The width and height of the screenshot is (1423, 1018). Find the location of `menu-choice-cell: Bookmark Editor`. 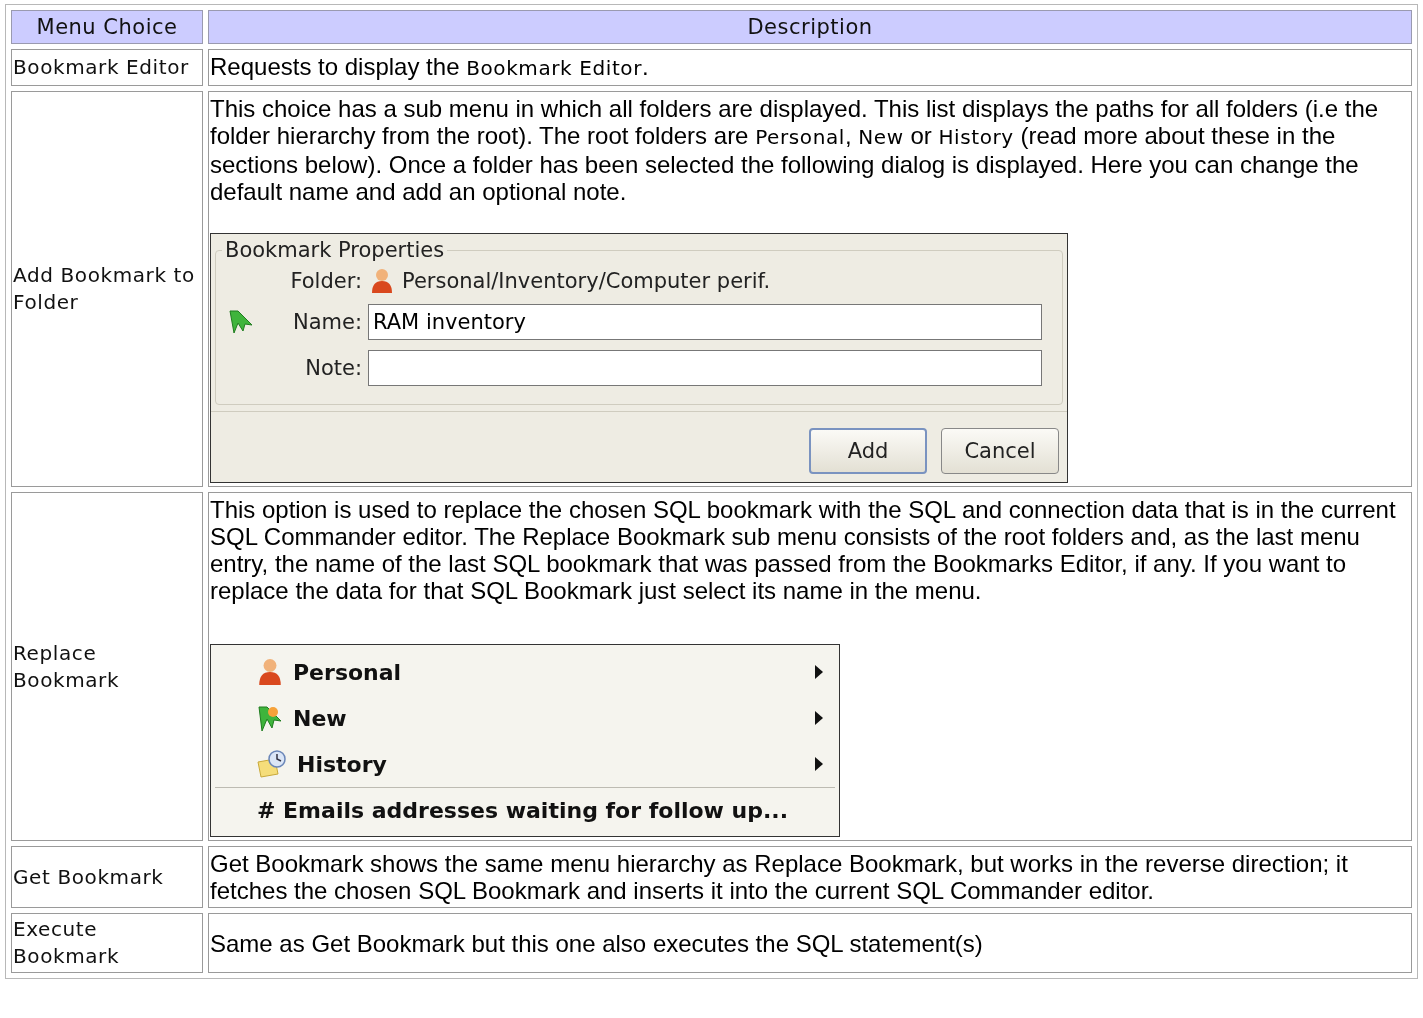

menu-choice-cell: Bookmark Editor is located at coordinates (107, 67).